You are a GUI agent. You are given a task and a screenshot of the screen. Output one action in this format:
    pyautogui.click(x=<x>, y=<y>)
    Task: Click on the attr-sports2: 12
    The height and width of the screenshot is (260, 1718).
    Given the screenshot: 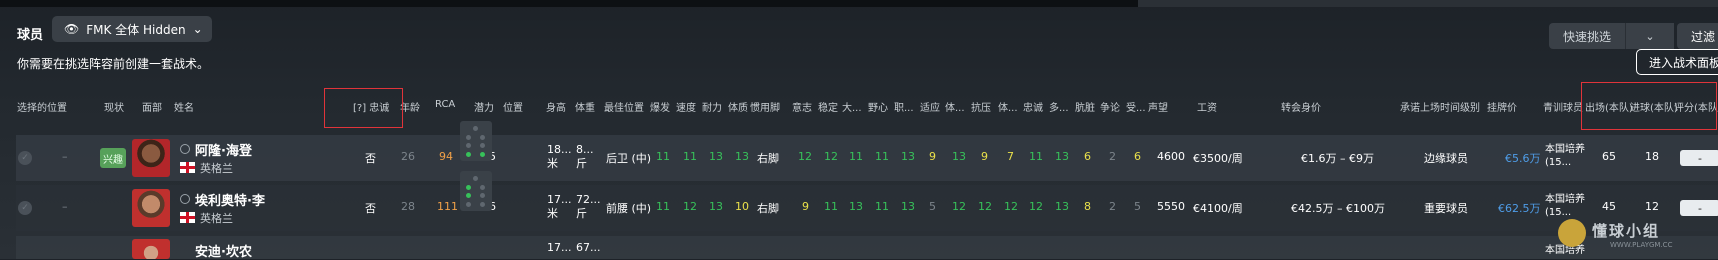 What is the action you would take?
    pyautogui.click(x=1011, y=206)
    